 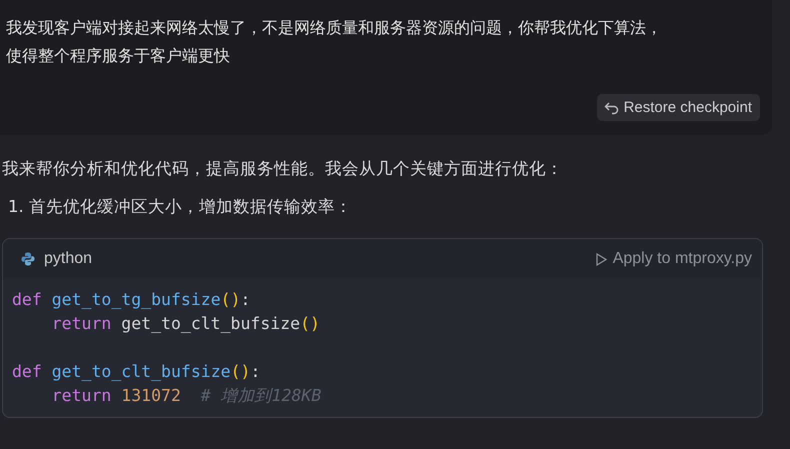 What do you see at coordinates (16, 207) in the screenshot?
I see `list-number: 1.` at bounding box center [16, 207].